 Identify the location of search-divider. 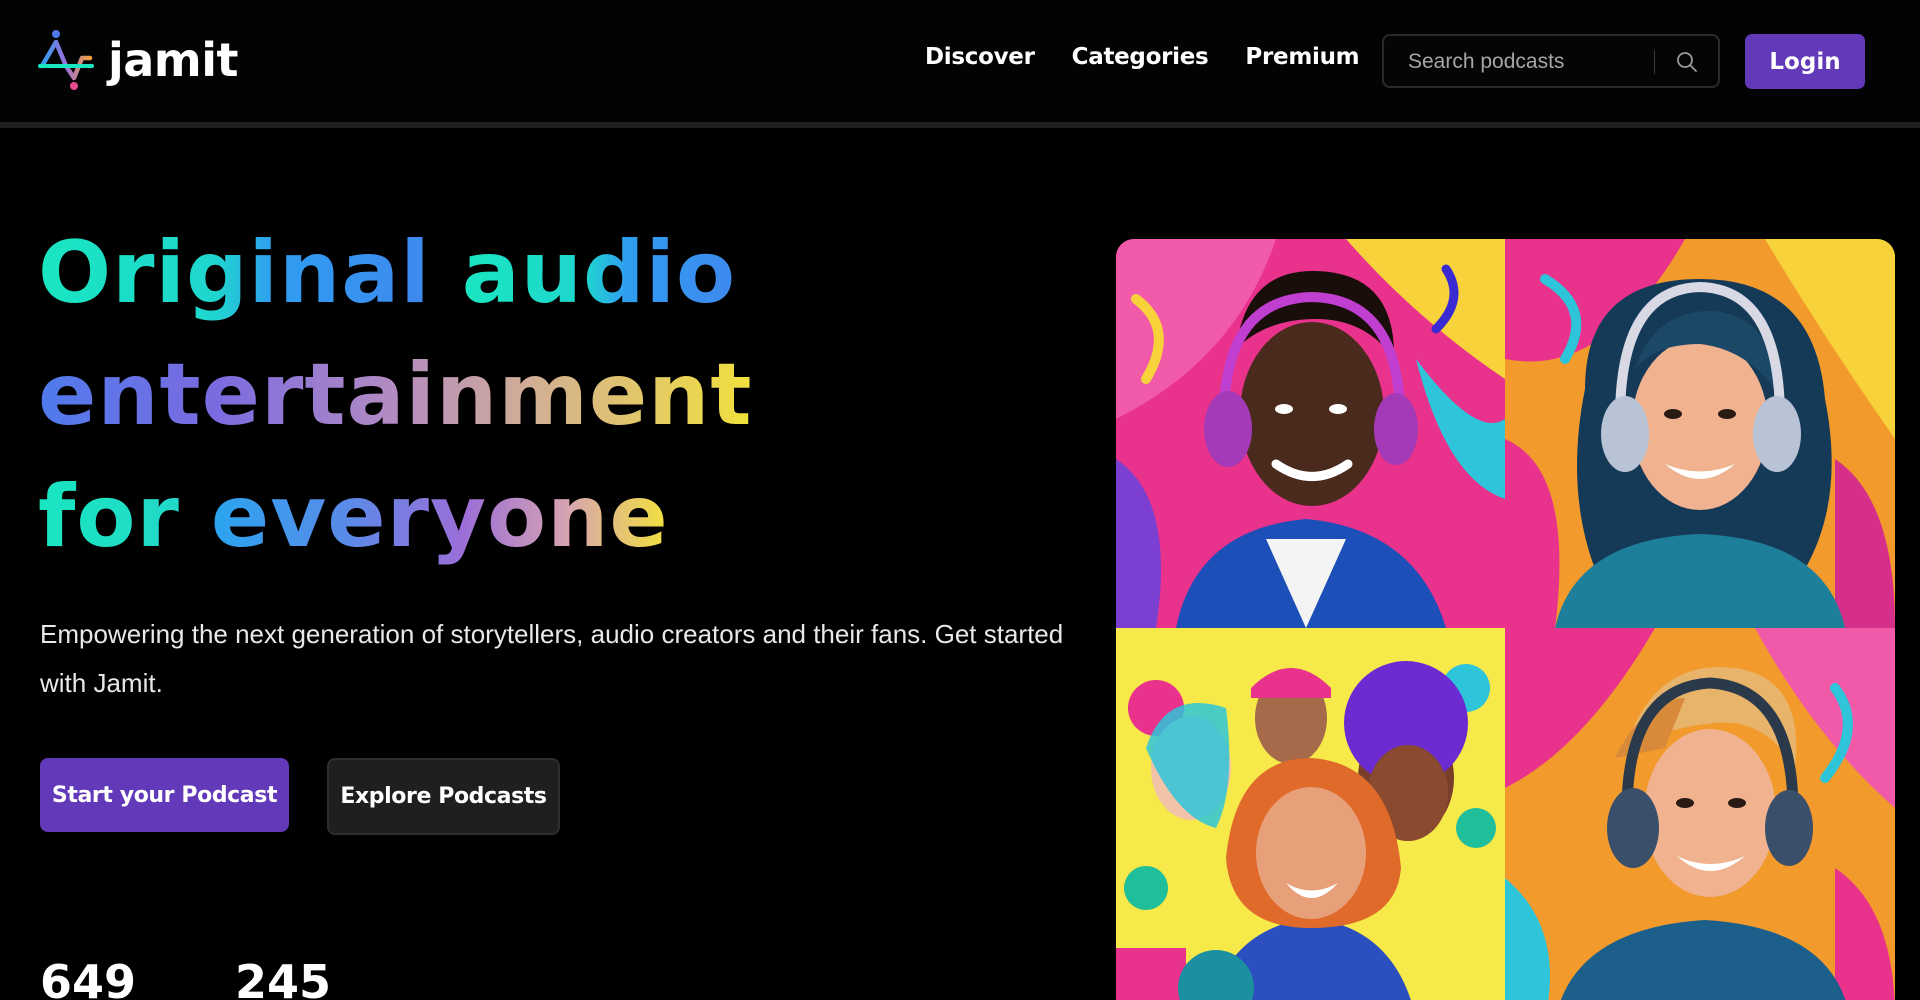
(1654, 62).